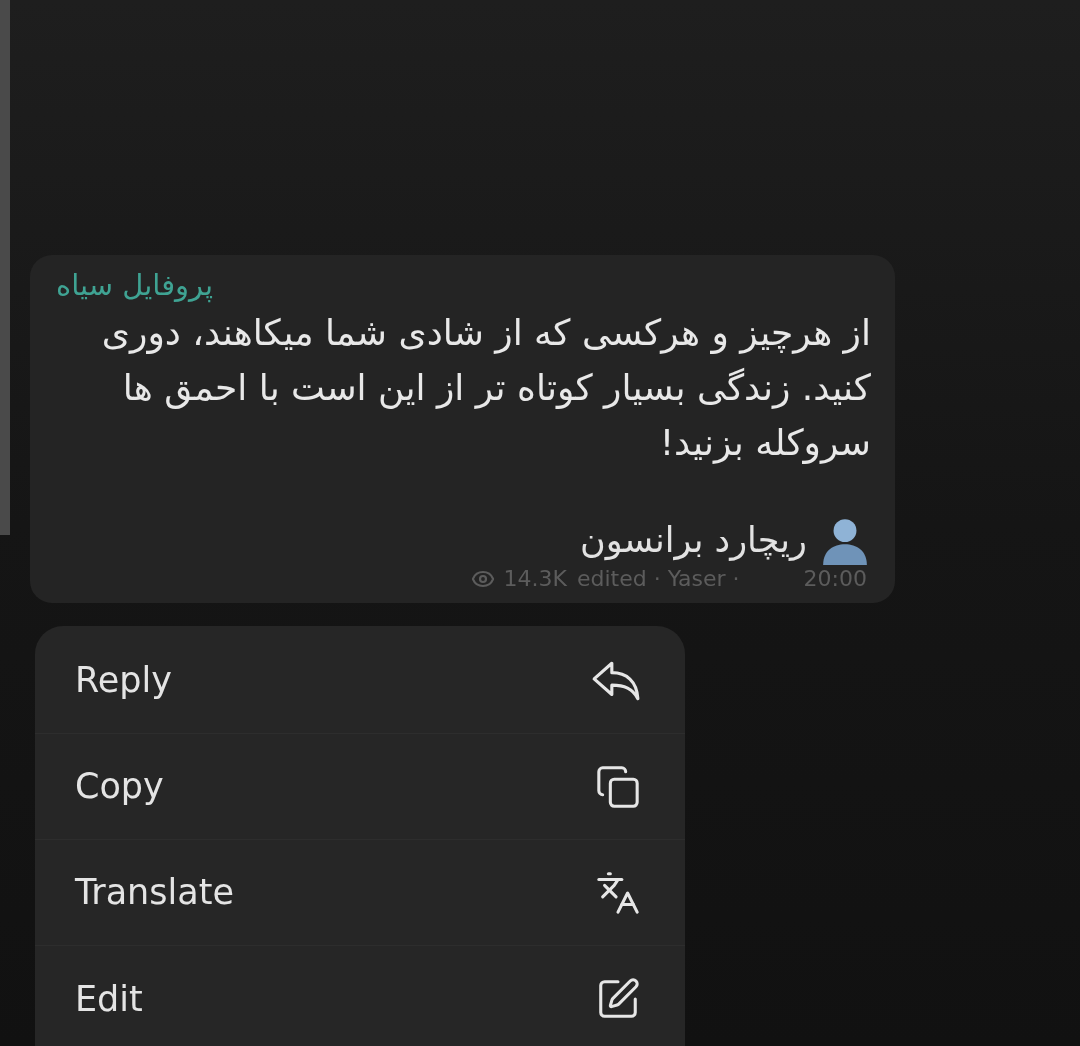 Image resolution: width=1080 pixels, height=1046 pixels. What do you see at coordinates (360, 996) in the screenshot?
I see `menu-item: Edit` at bounding box center [360, 996].